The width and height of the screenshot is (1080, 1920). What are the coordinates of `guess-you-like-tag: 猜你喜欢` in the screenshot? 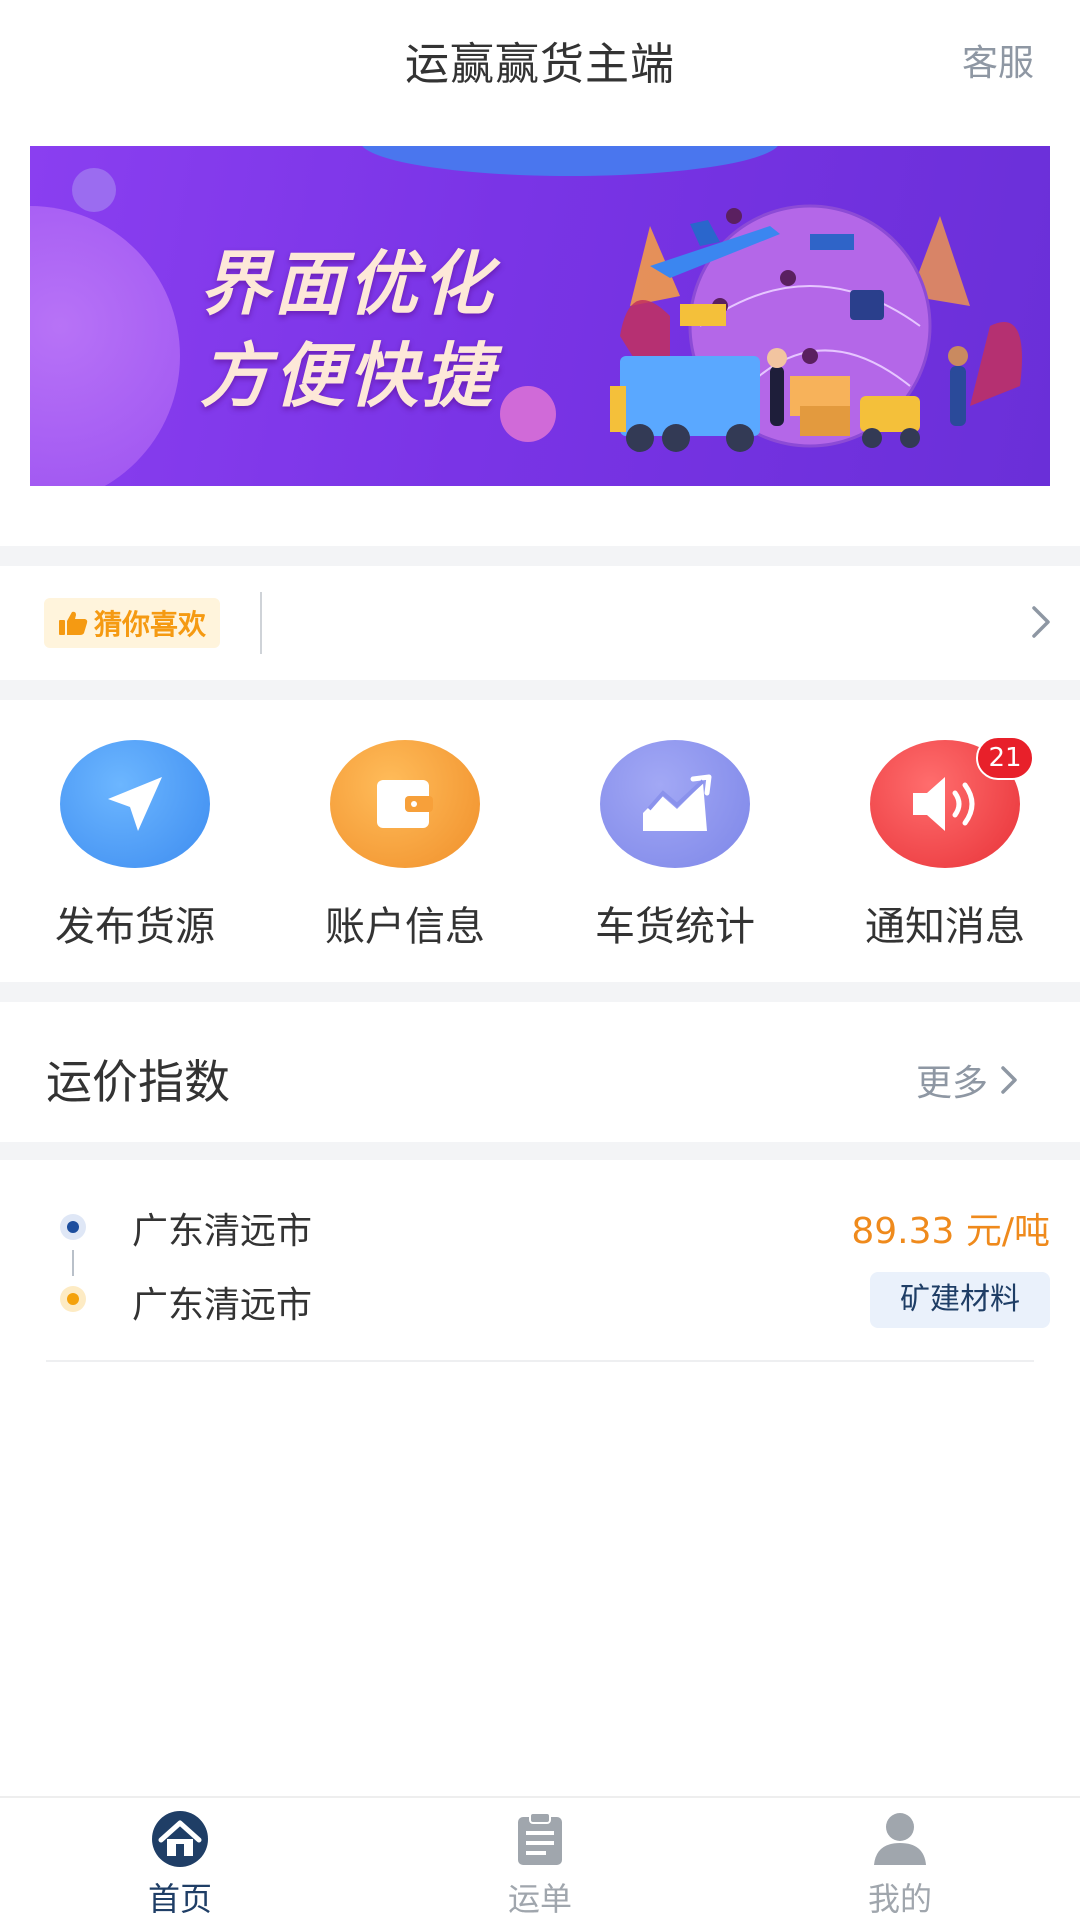 It's located at (132, 623).